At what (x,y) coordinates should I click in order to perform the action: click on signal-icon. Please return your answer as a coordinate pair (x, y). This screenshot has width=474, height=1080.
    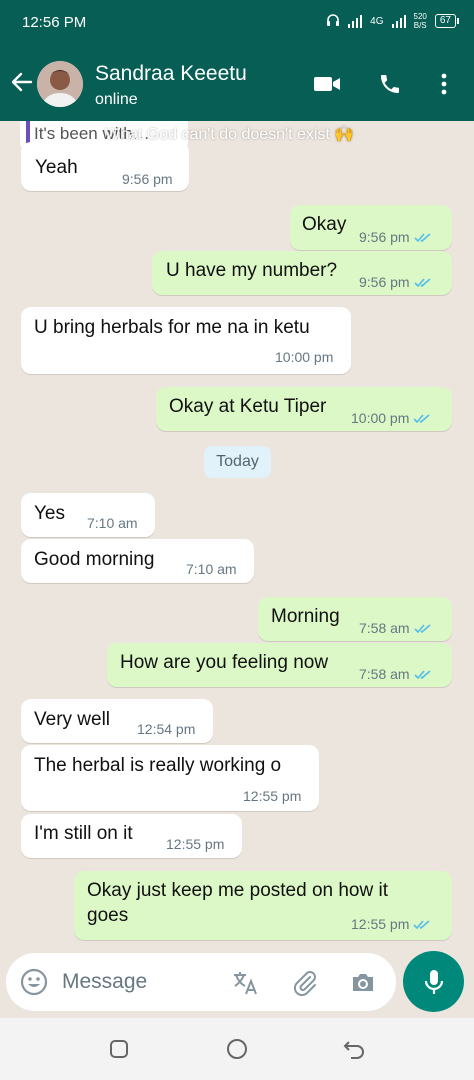
    Looking at the image, I should click on (355, 21).